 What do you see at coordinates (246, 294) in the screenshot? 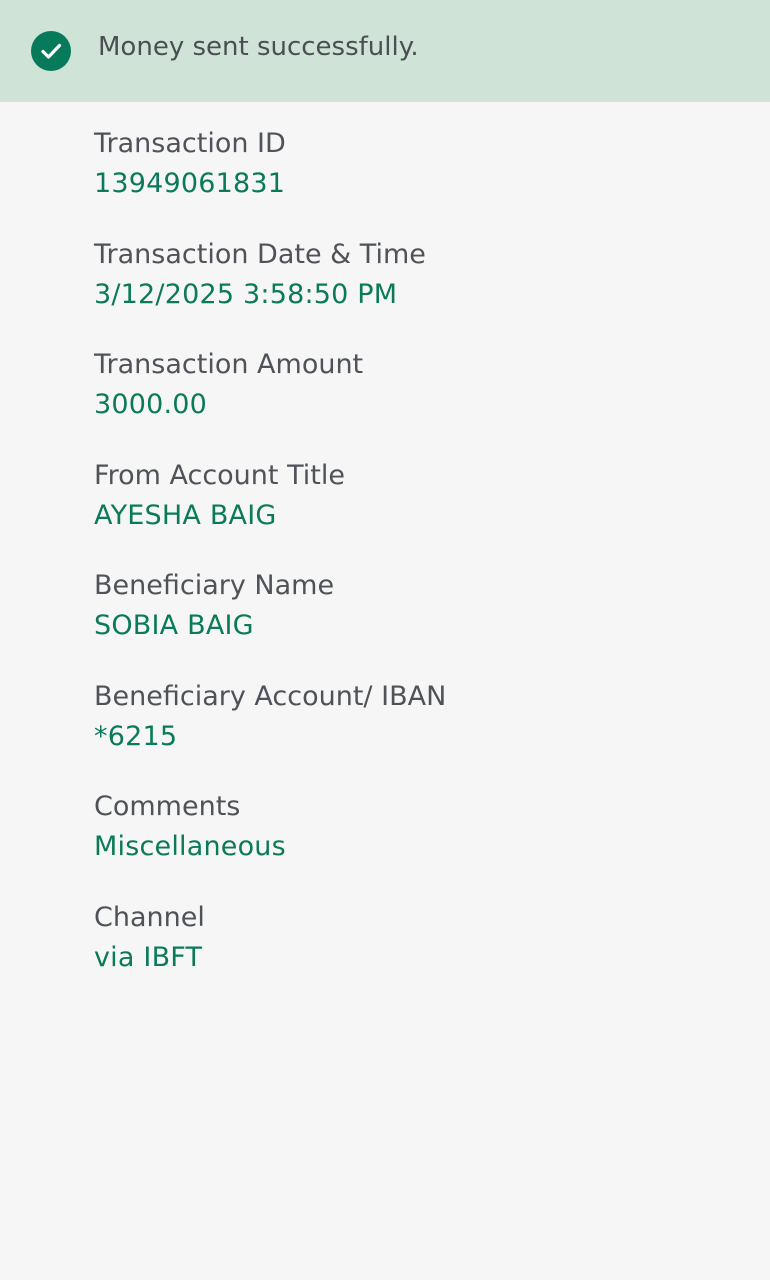
I see `field-value: 3/12/2025 3:58:50 PM` at bounding box center [246, 294].